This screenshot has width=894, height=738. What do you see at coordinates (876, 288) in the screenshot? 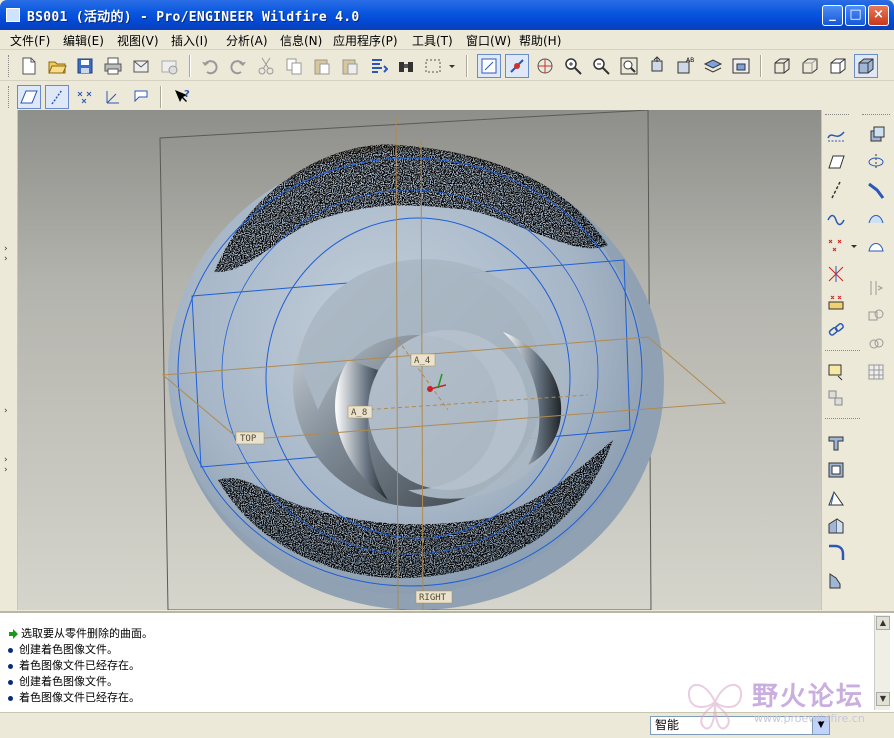
I see `offset-tool-icon` at bounding box center [876, 288].